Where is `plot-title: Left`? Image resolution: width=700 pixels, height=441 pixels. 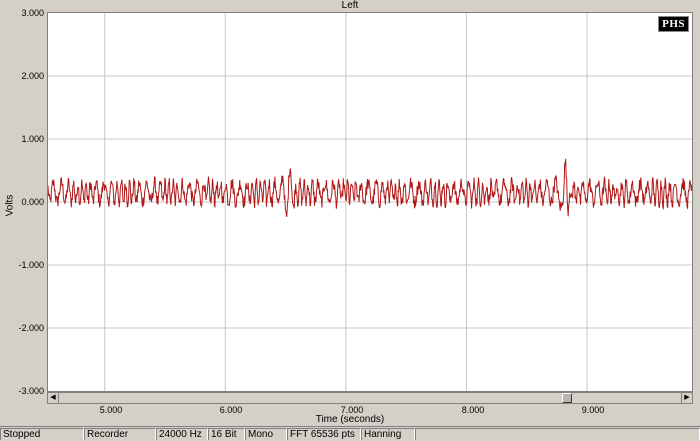 plot-title: Left is located at coordinates (350, 5).